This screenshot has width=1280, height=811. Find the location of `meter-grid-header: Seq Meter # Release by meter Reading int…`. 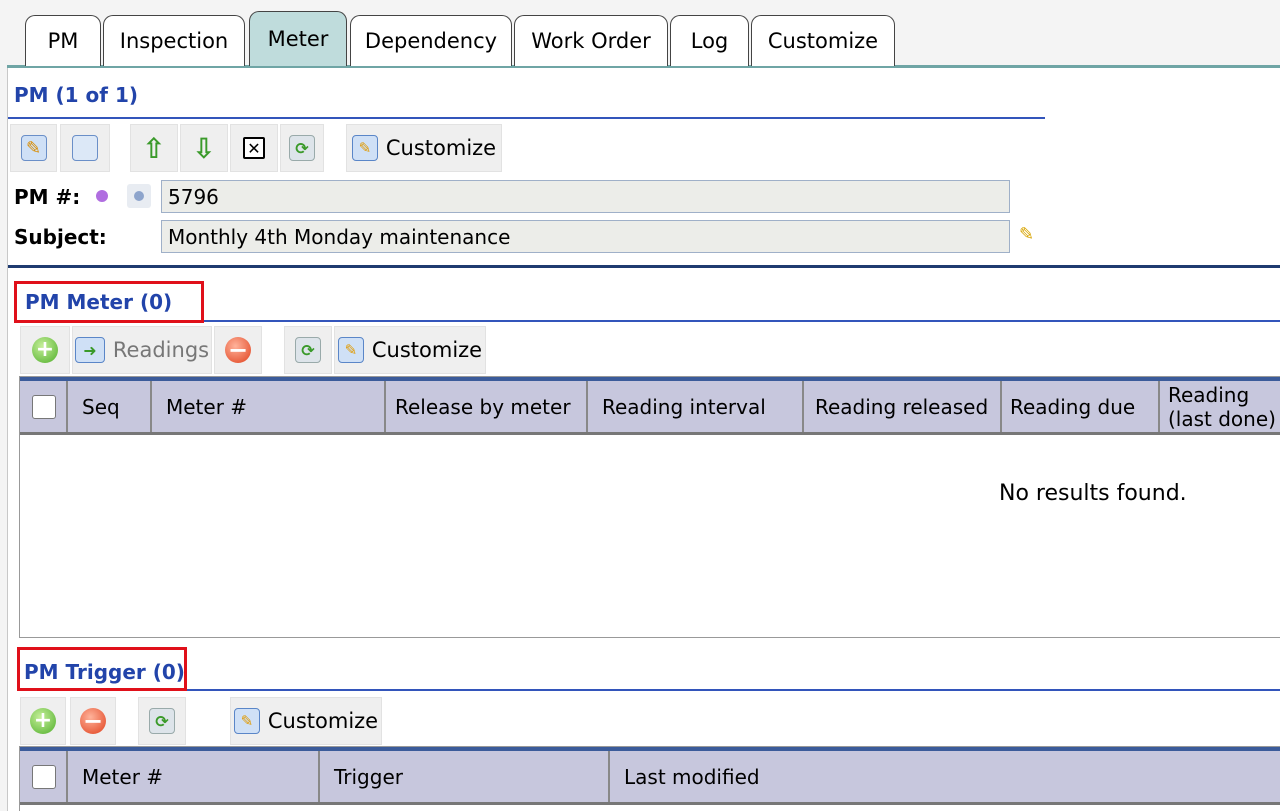

meter-grid-header: Seq Meter # Release by meter Reading int… is located at coordinates (650, 406).